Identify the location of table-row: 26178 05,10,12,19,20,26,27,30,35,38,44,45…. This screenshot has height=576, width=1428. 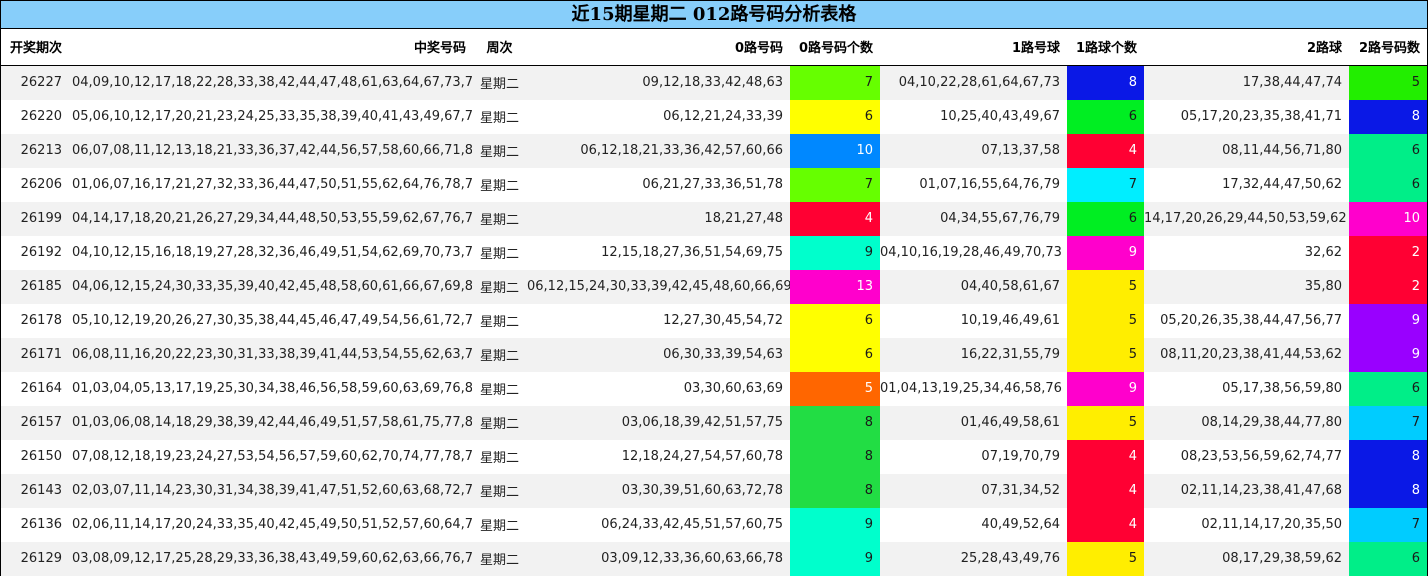
(714, 320).